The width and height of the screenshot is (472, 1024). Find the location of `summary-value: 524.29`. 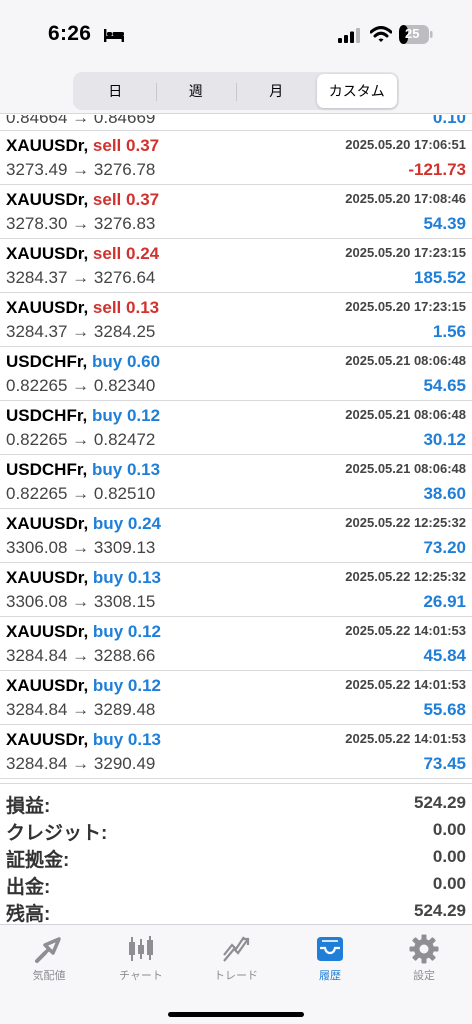

summary-value: 524.29 is located at coordinates (440, 910).